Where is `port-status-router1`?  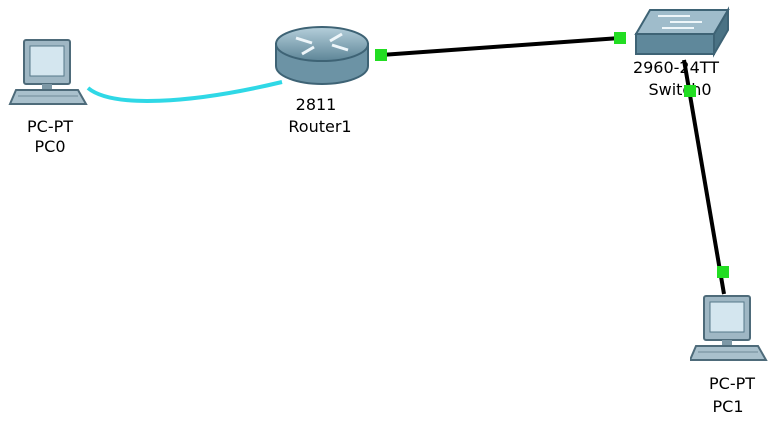 port-status-router1 is located at coordinates (381, 55).